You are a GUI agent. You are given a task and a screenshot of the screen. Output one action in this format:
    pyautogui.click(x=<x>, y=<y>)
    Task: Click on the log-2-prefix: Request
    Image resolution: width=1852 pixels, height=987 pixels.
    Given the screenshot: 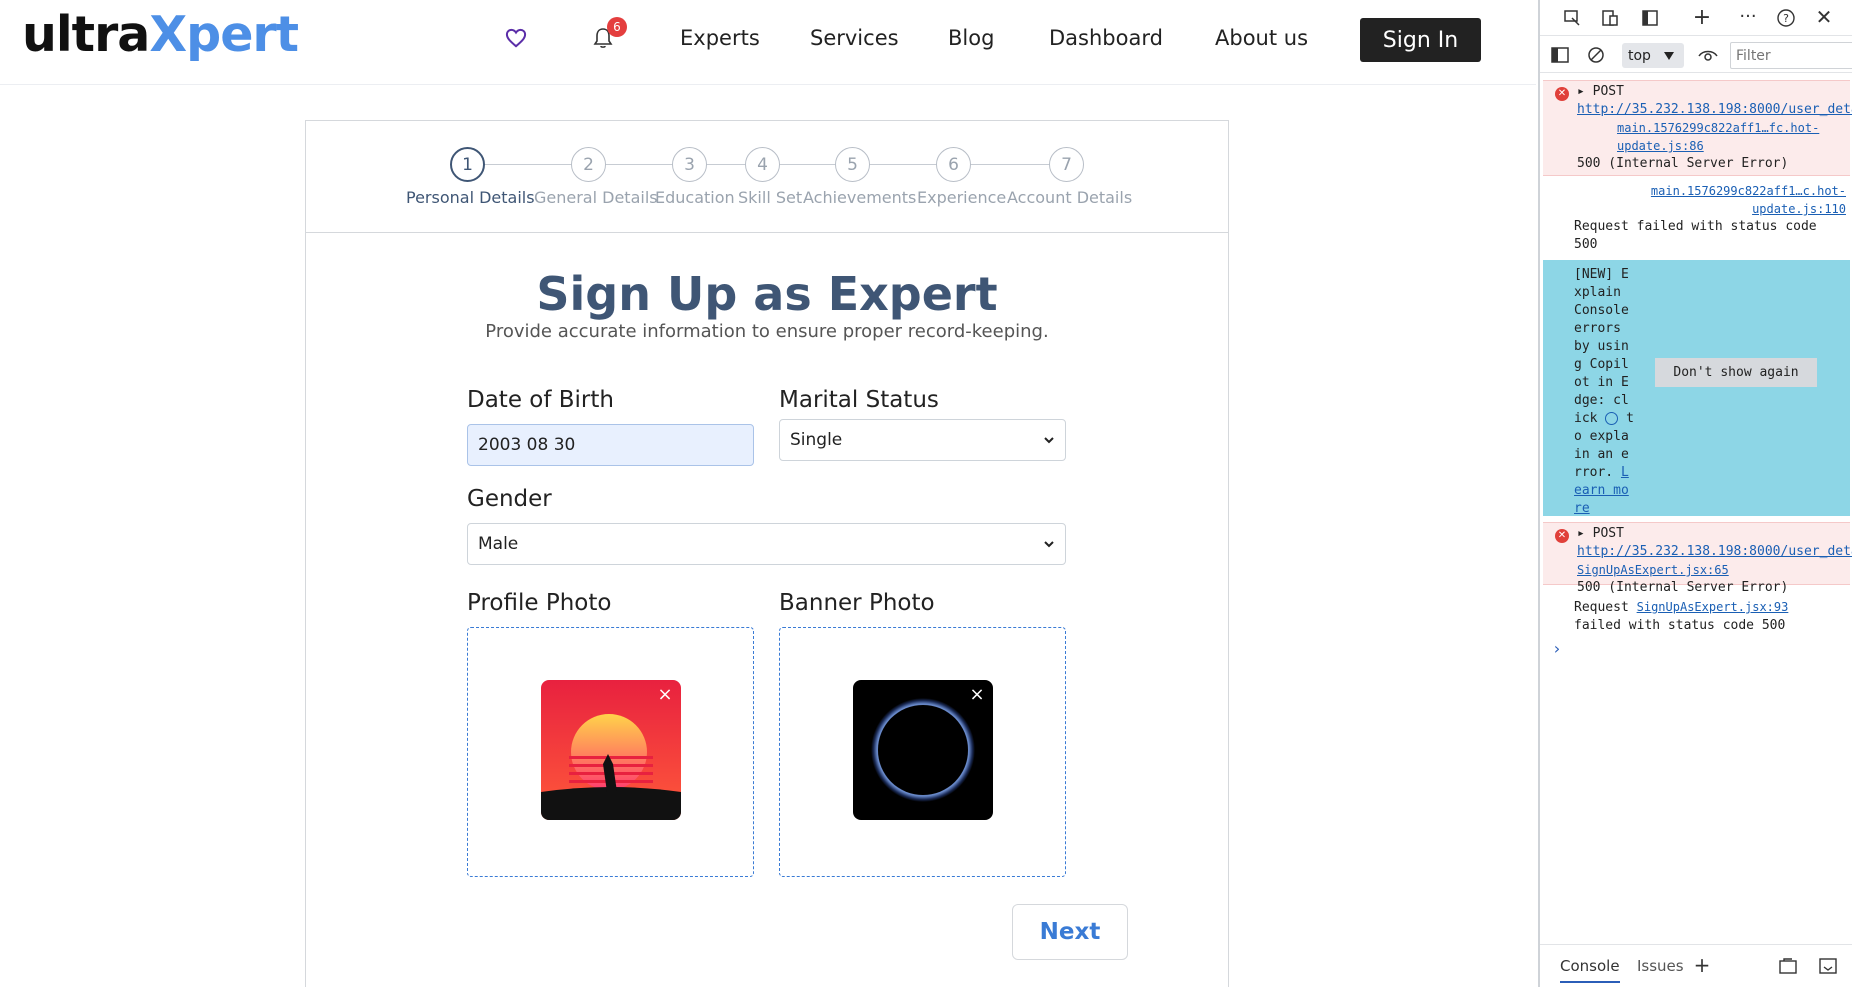 What is the action you would take?
    pyautogui.click(x=1601, y=607)
    